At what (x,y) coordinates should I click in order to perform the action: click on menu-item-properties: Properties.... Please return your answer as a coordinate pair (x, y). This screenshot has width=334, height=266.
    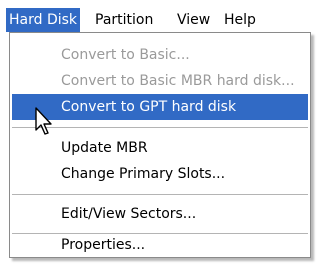
    Looking at the image, I should click on (160, 245).